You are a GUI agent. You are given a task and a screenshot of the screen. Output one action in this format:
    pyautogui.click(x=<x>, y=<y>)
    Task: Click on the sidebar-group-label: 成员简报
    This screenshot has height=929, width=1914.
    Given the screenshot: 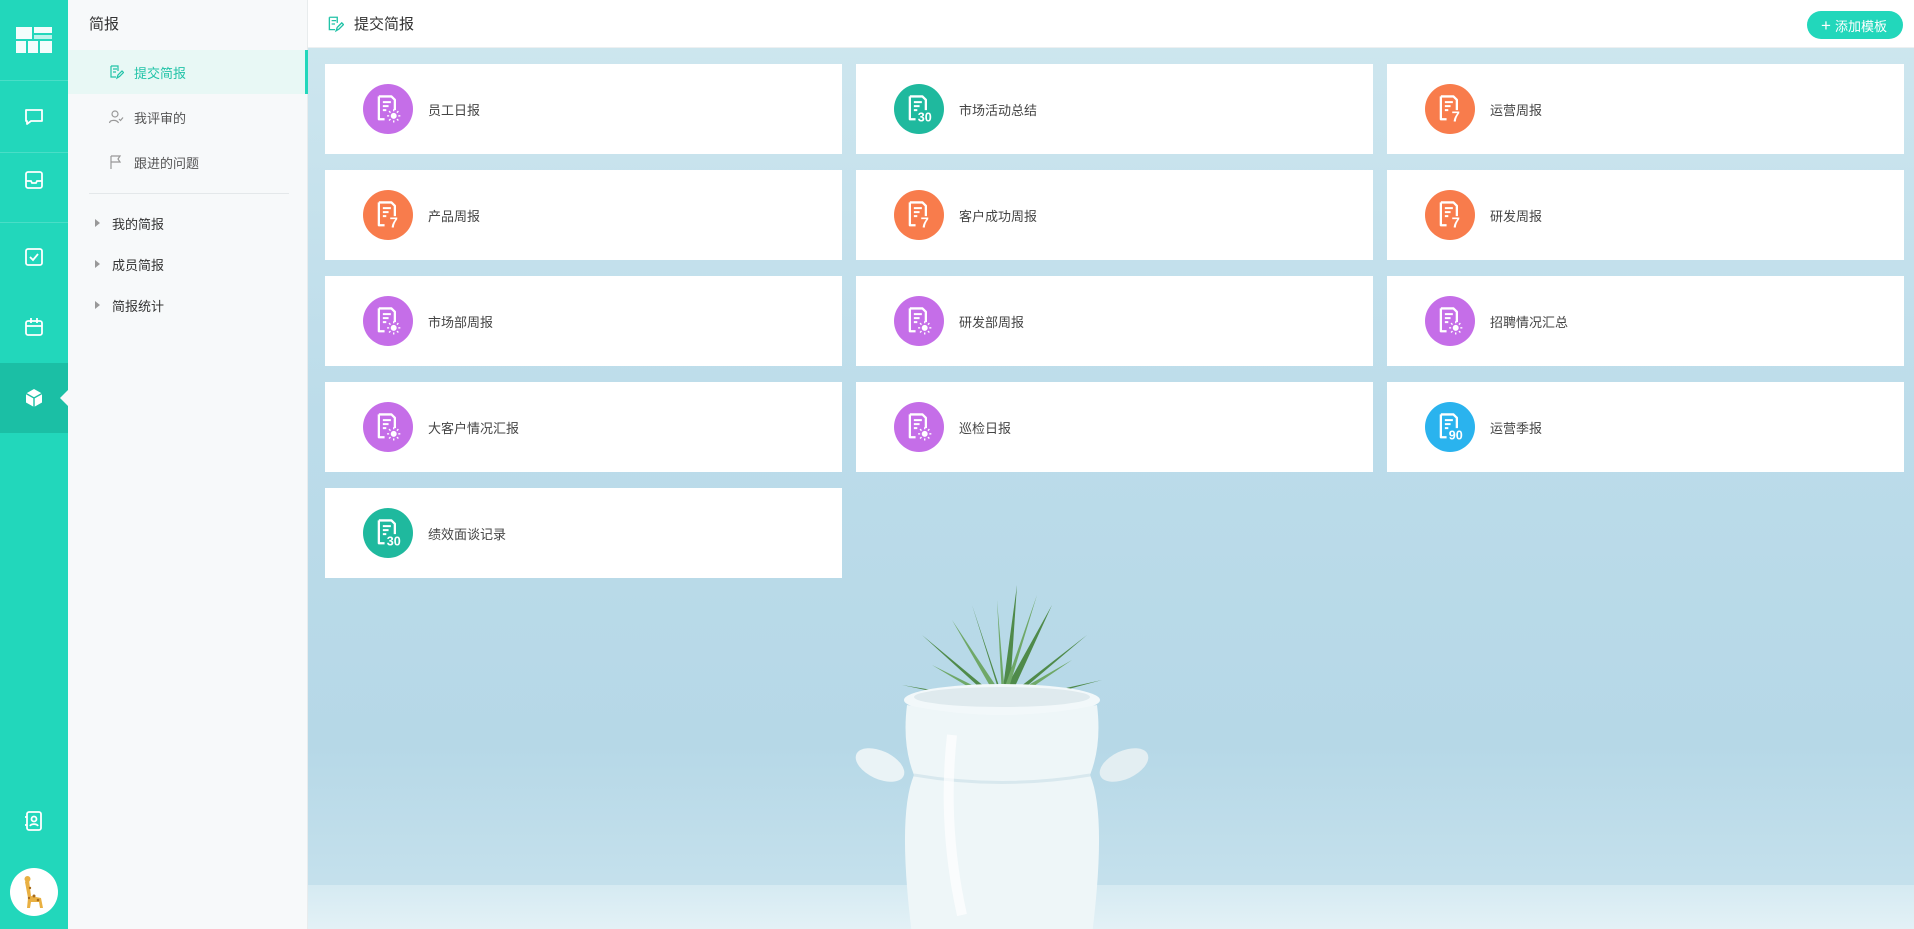 What is the action you would take?
    pyautogui.click(x=138, y=266)
    